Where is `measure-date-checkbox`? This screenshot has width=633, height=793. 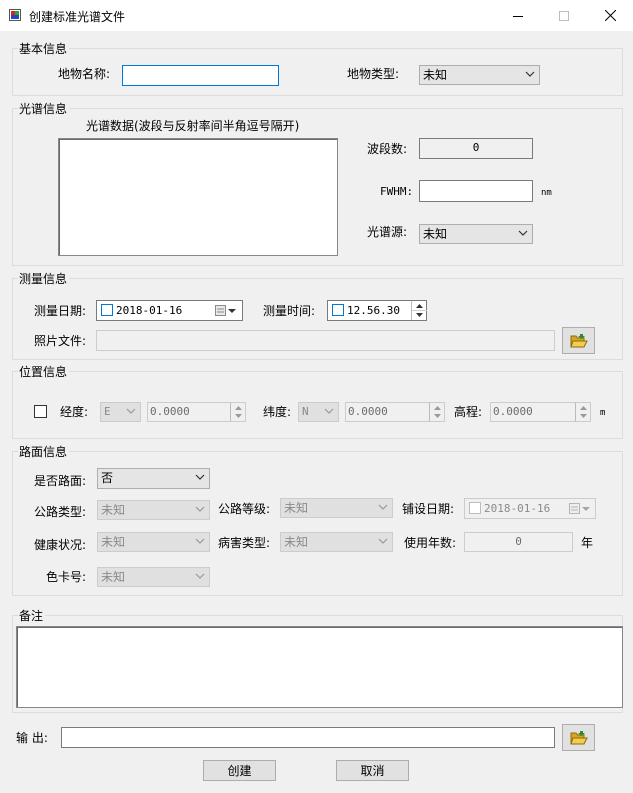 measure-date-checkbox is located at coordinates (107, 310).